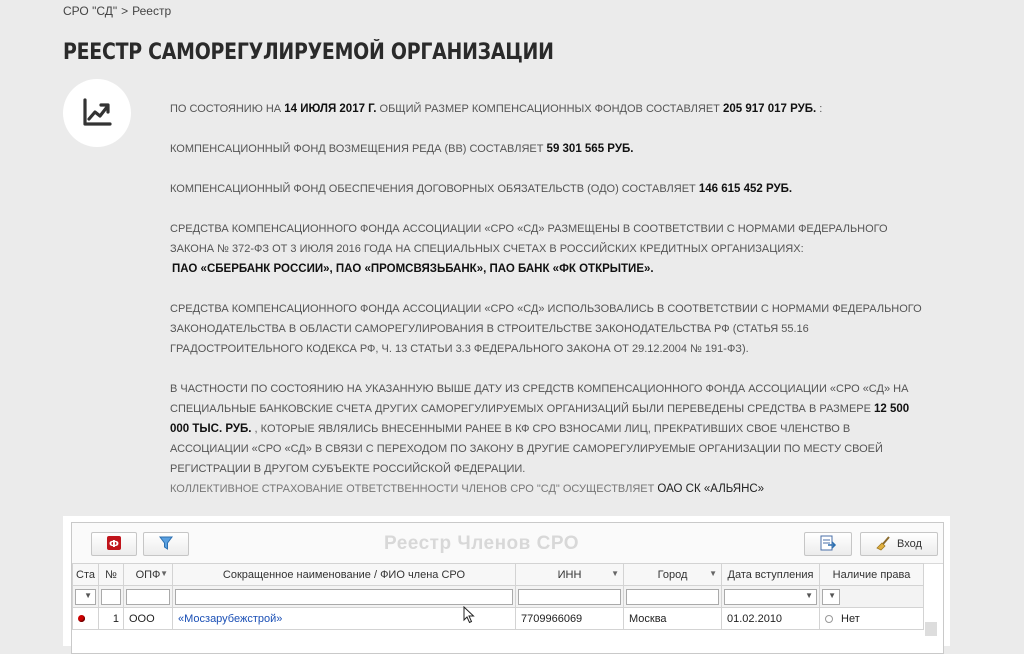 The image size is (1024, 654). What do you see at coordinates (829, 618) in the screenshot?
I see `radio-icon` at bounding box center [829, 618].